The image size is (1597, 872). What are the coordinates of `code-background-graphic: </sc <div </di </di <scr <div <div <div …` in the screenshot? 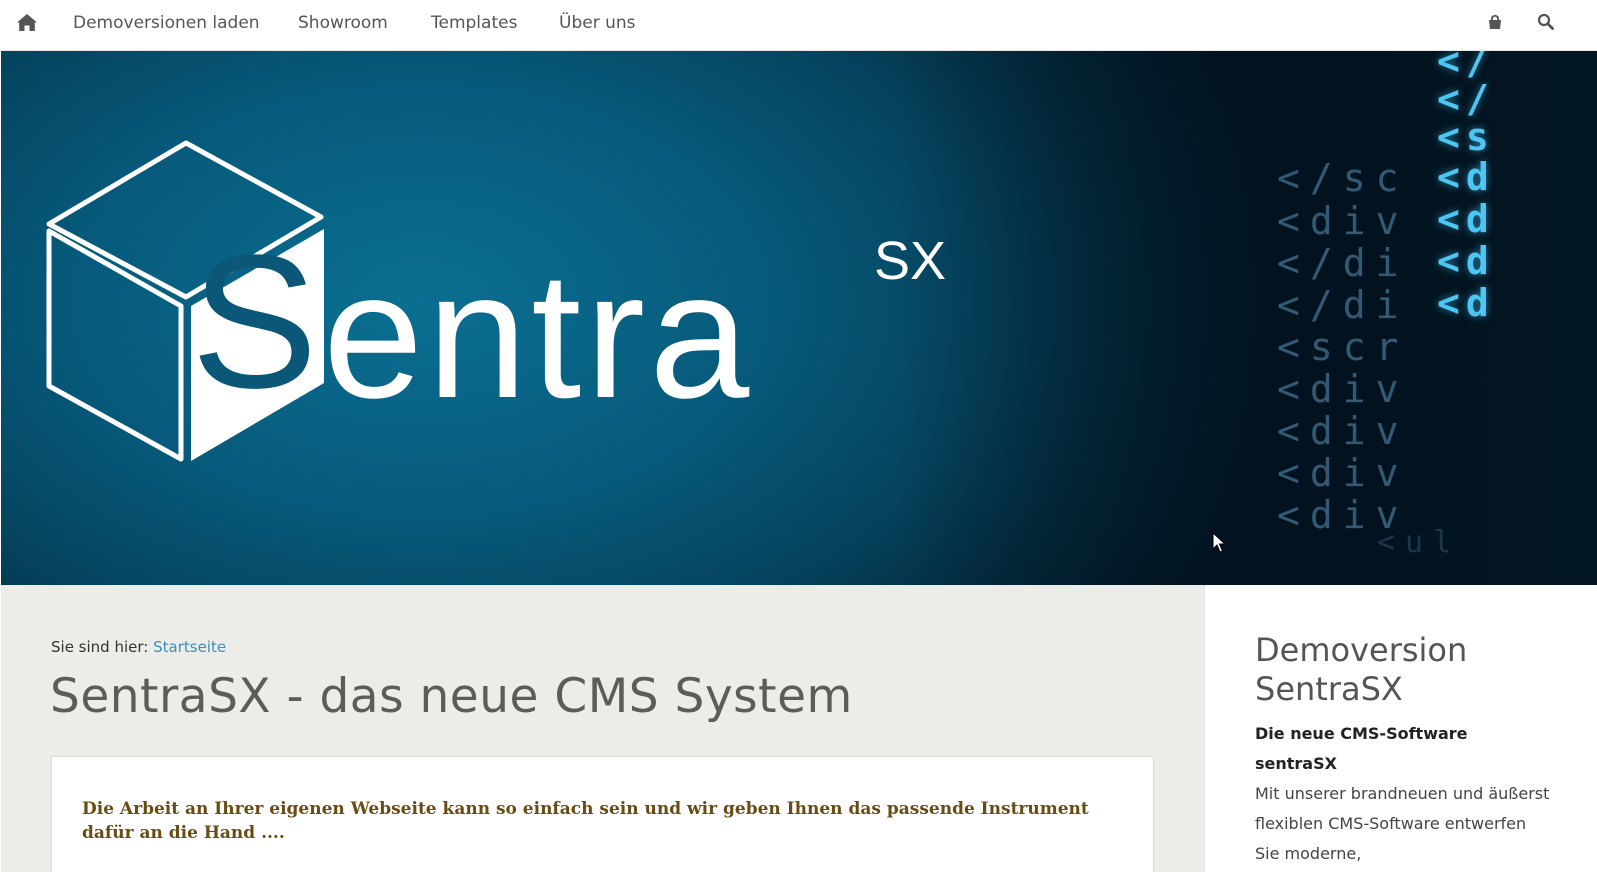 It's located at (1437, 318).